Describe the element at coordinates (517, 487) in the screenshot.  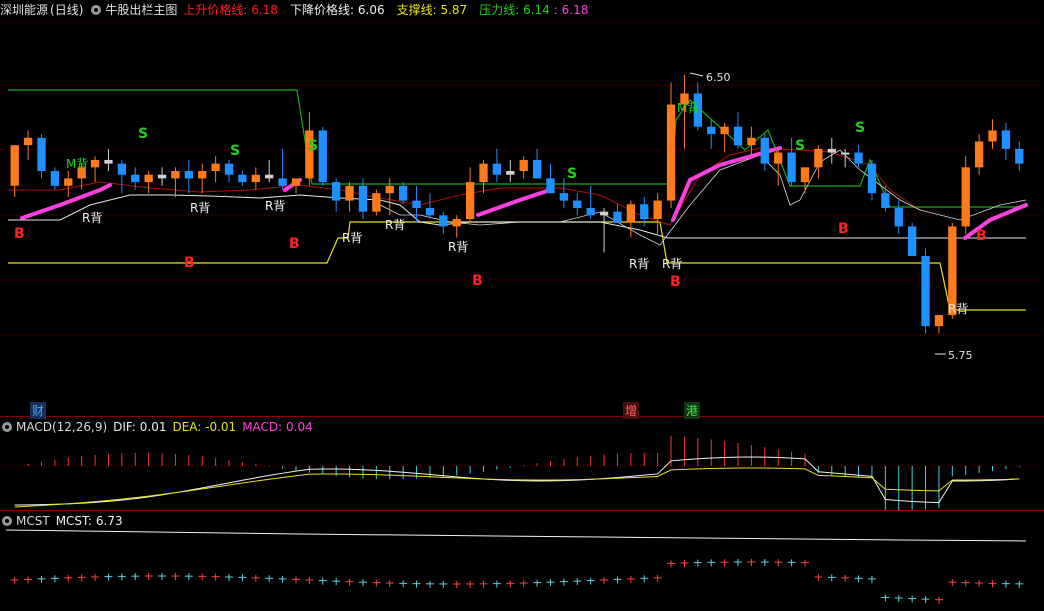
I see `dea-line` at that location.